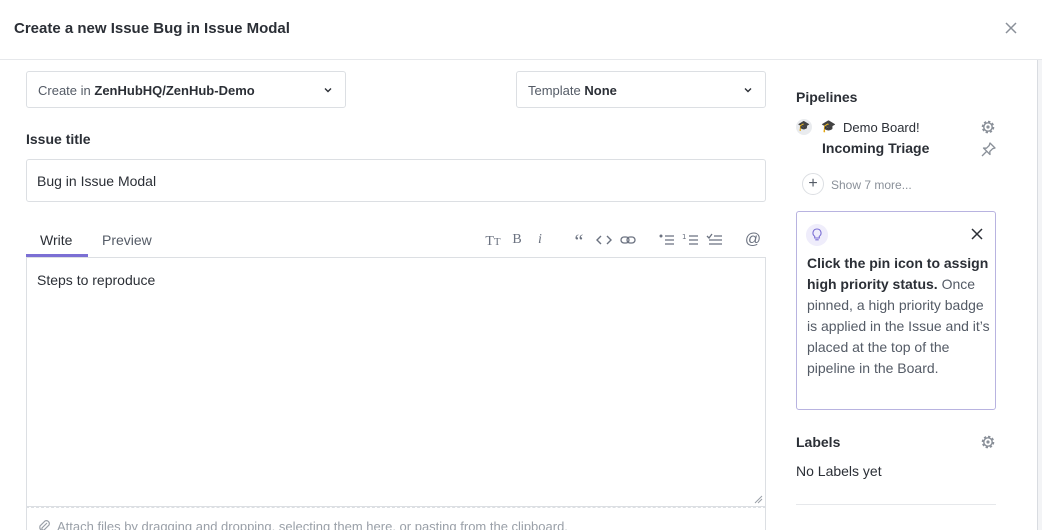 The image size is (1042, 530). Describe the element at coordinates (628, 240) in the screenshot. I see `link-icon` at that location.